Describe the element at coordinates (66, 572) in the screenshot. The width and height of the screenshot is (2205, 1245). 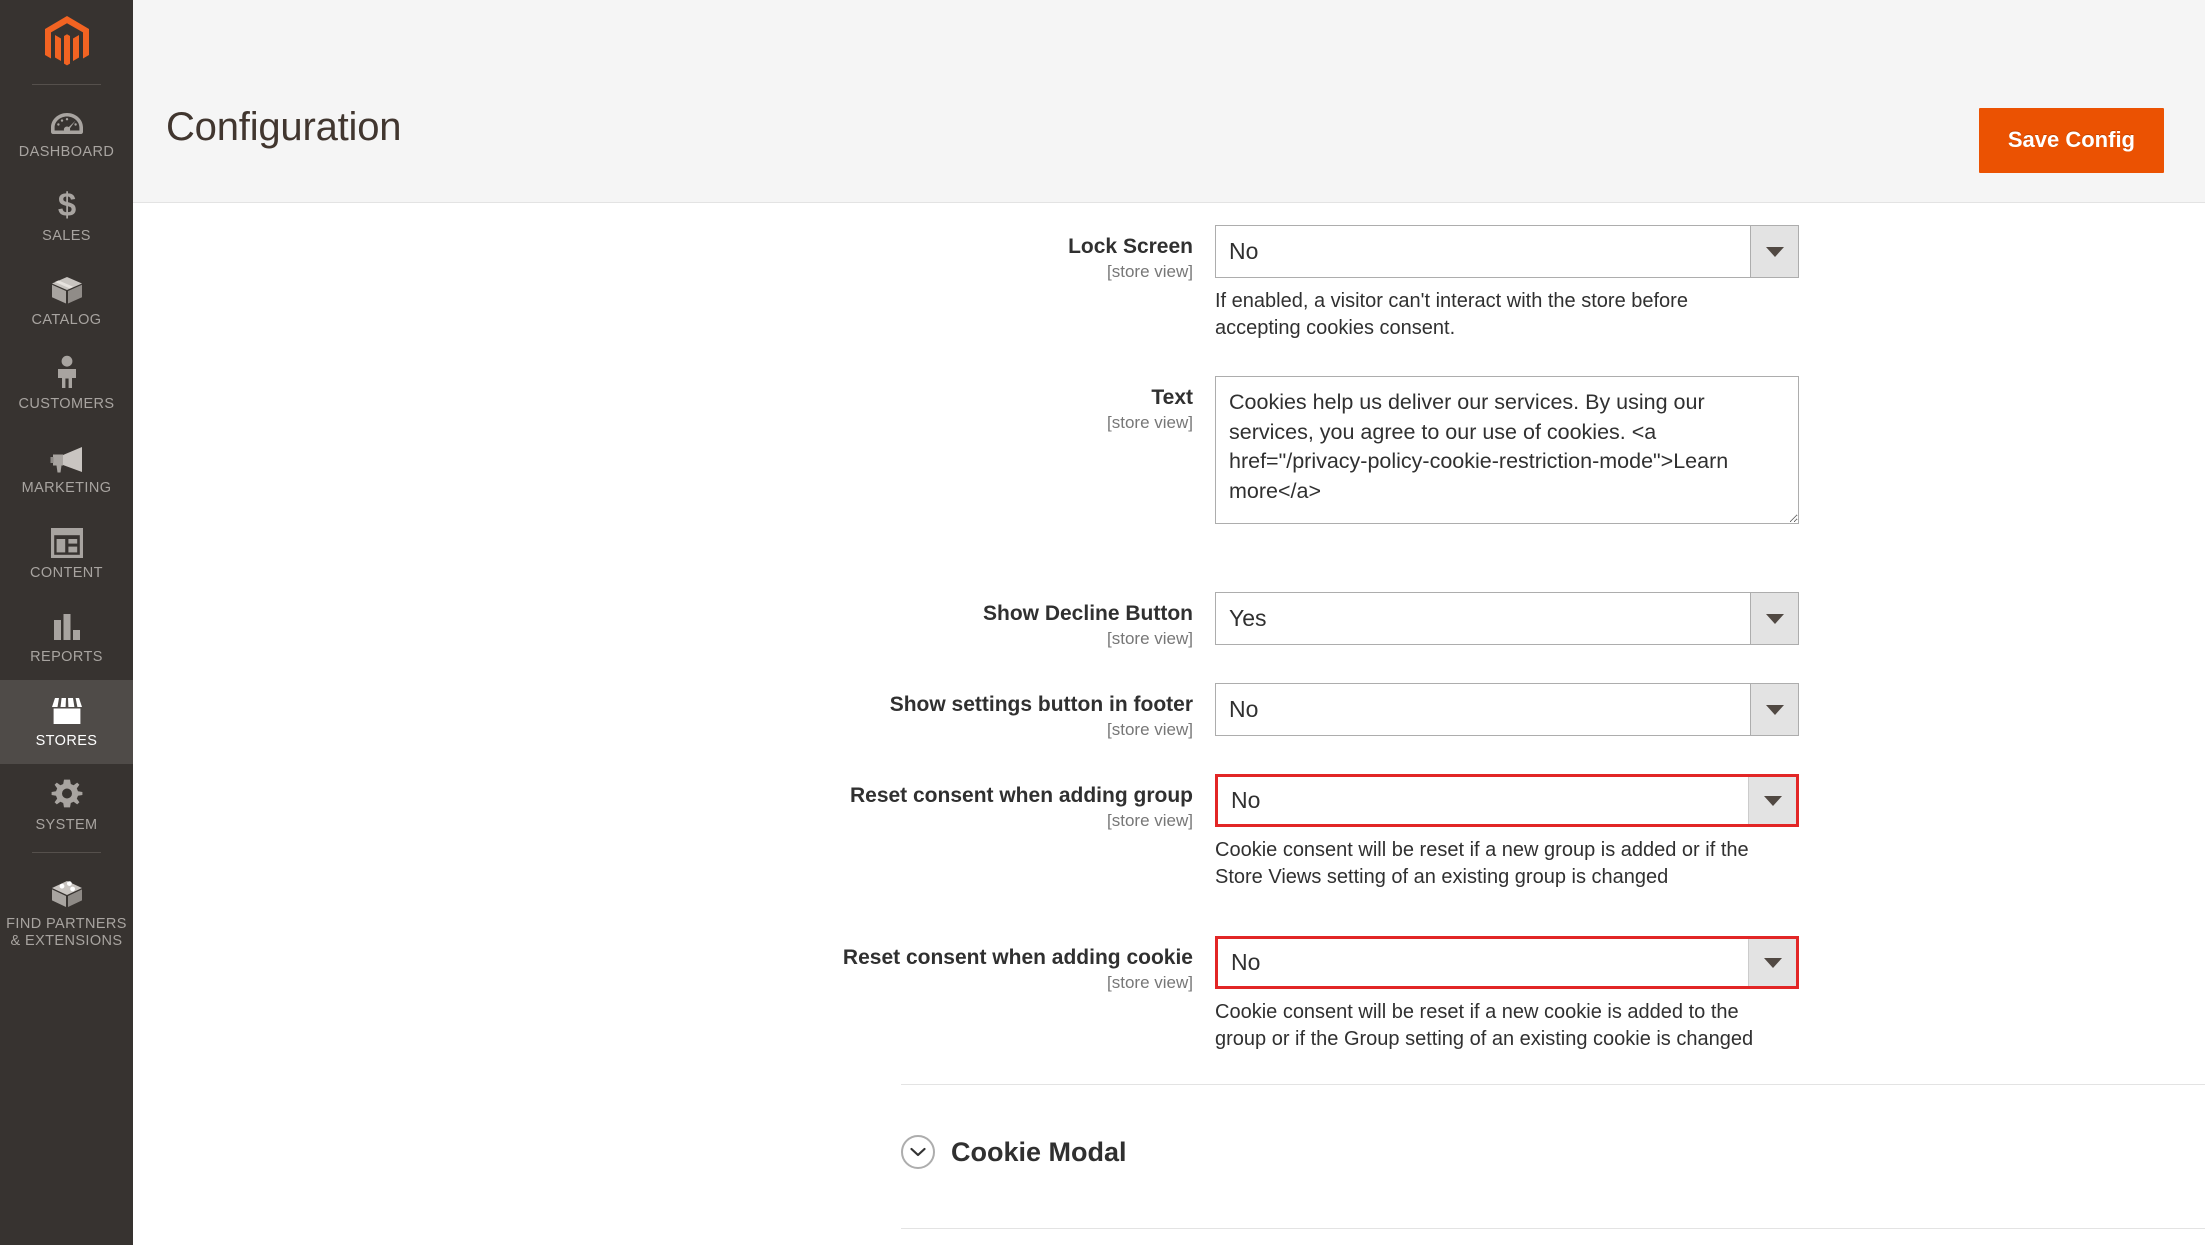
I see `sidebar-item-label: CONTENT` at that location.